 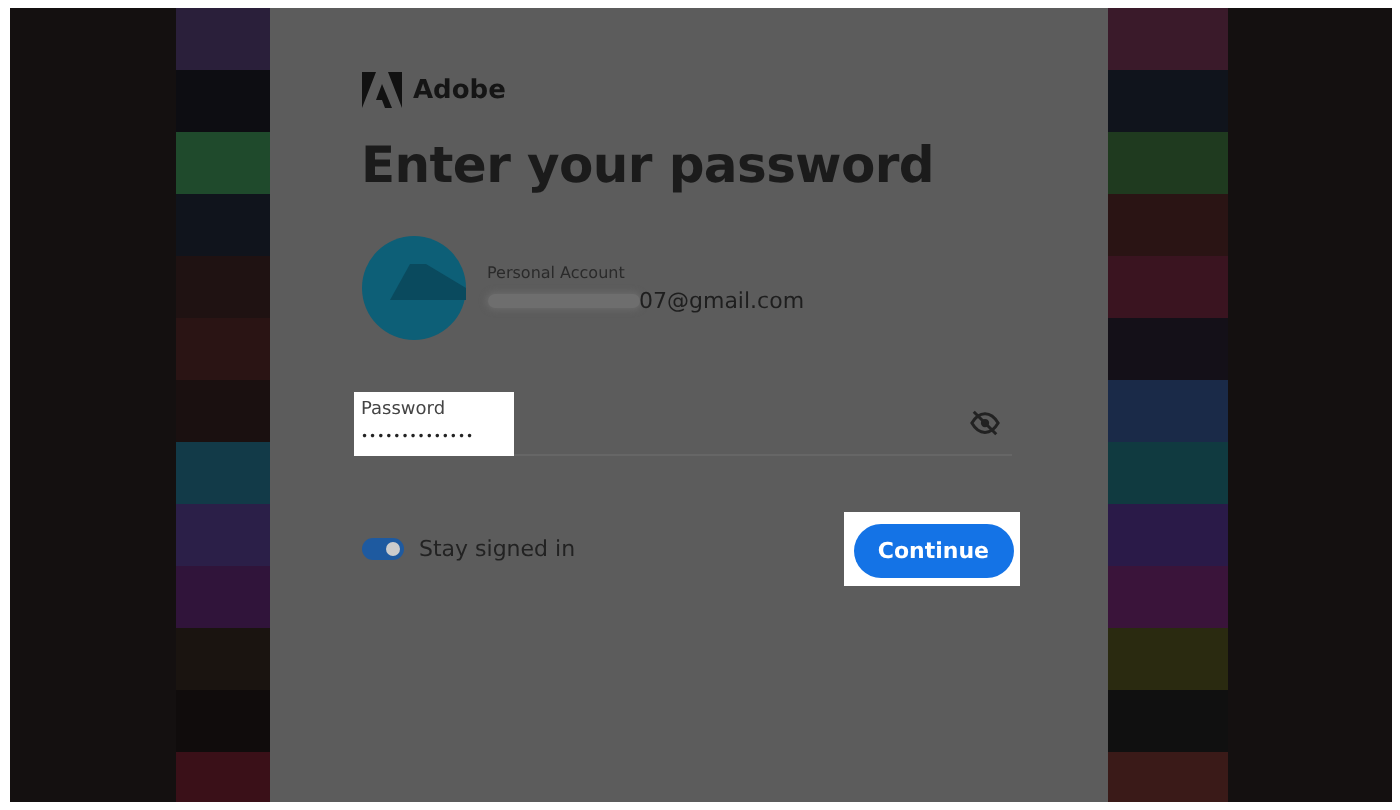 What do you see at coordinates (459, 90) in the screenshot?
I see `brand-name: Adobe` at bounding box center [459, 90].